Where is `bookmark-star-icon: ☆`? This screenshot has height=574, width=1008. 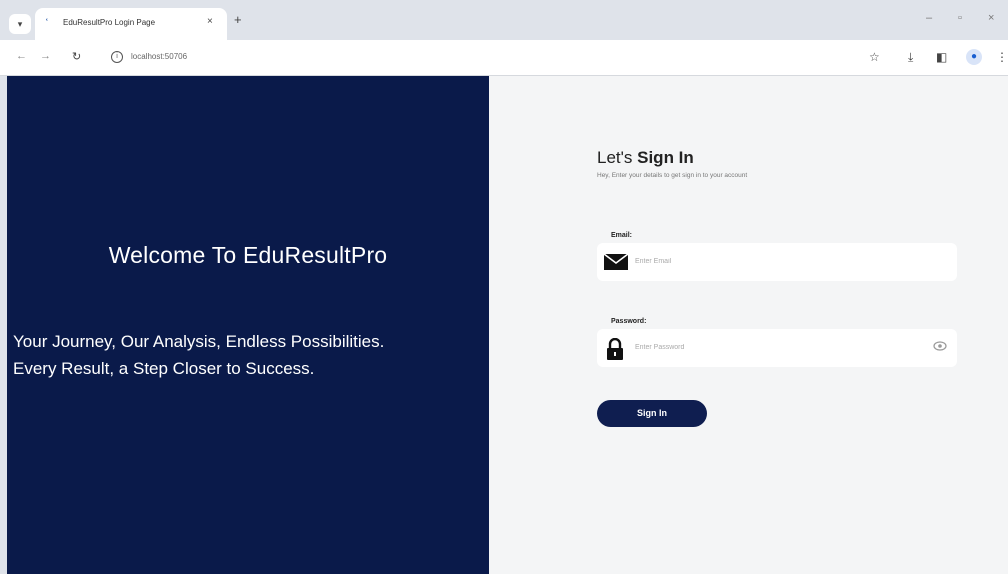
bookmark-star-icon: ☆ is located at coordinates (874, 57).